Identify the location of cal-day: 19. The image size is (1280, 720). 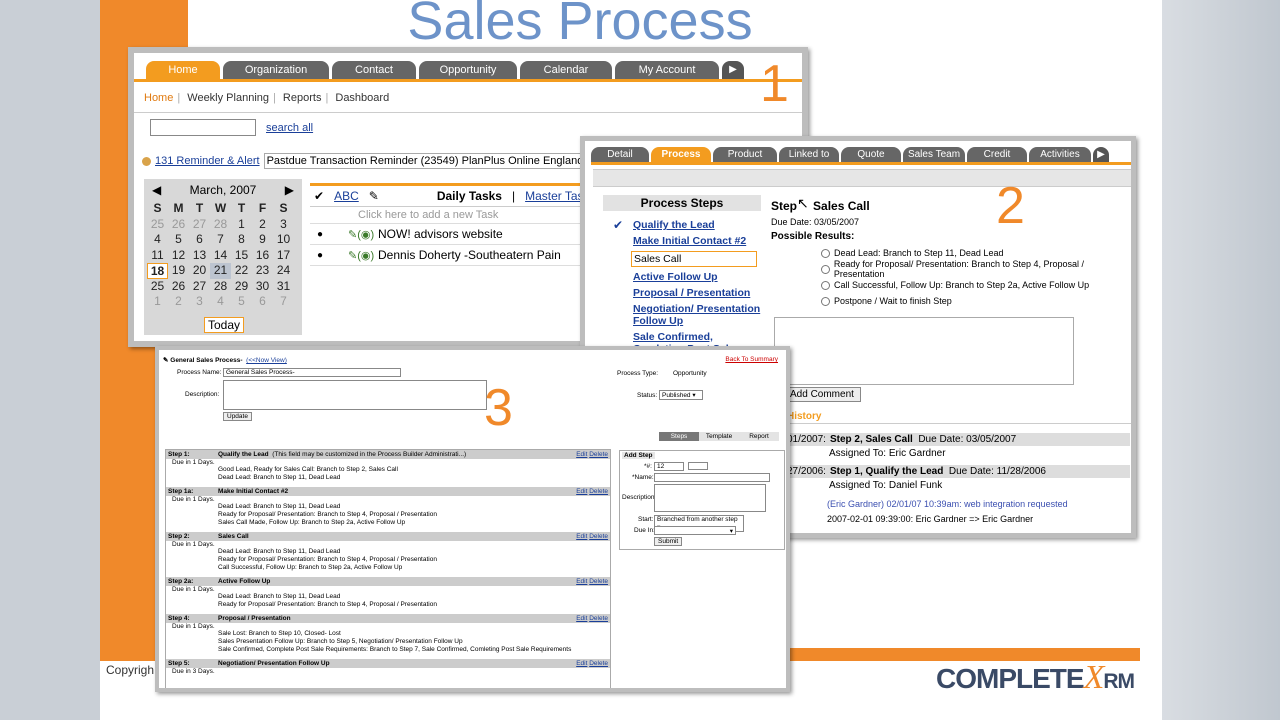
(178, 271).